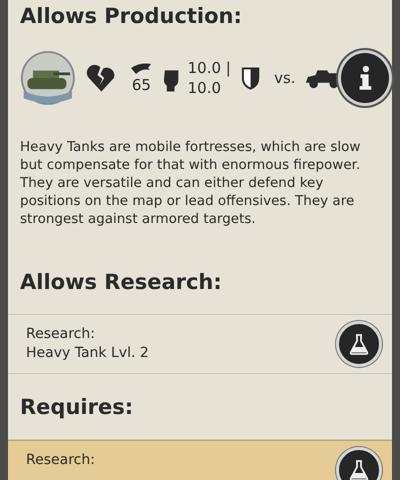 This screenshot has width=400, height=480. Describe the element at coordinates (101, 78) in the screenshot. I see `broken-heart-icon` at that location.